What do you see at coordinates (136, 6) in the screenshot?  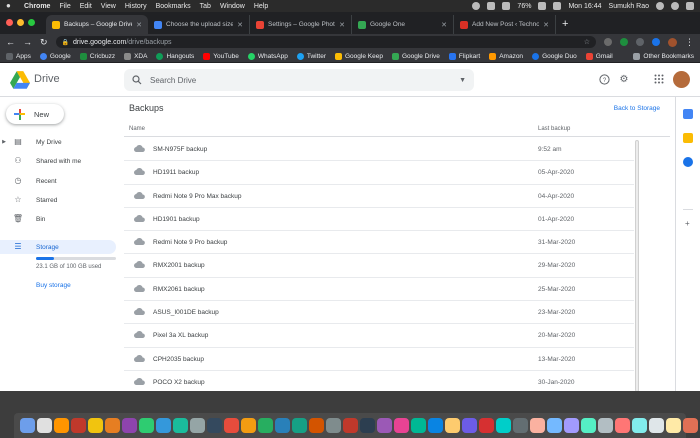 I see `menu-history: History` at bounding box center [136, 6].